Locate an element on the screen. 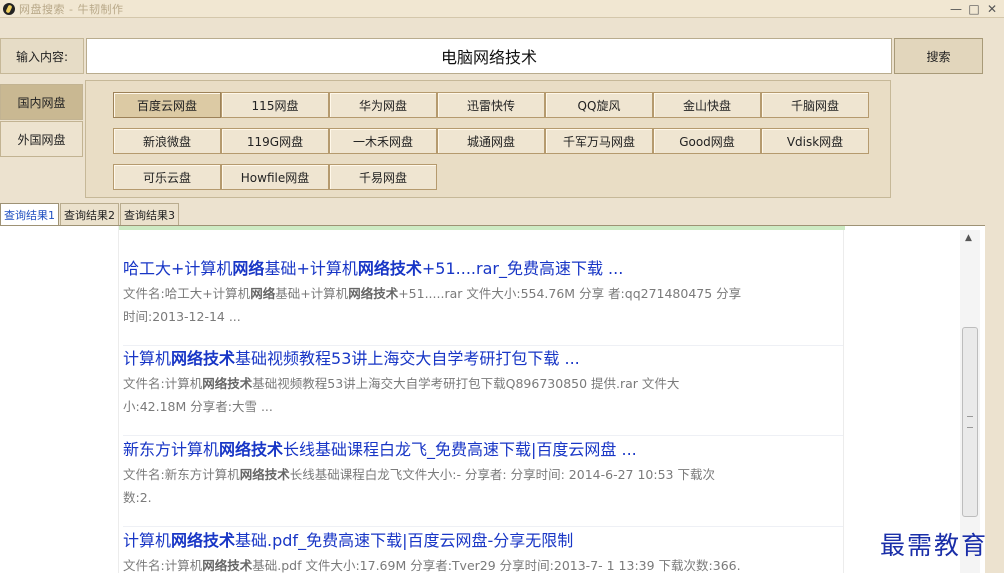 Image resolution: width=1004 pixels, height=573 pixels. result-tabs: 查询结果1 查询结果2 查询结果3 is located at coordinates (90, 214).